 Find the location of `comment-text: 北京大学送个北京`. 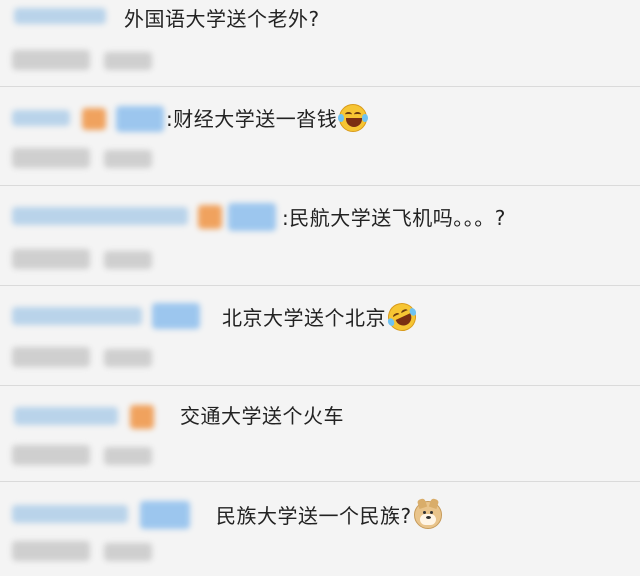

comment-text: 北京大学送个北京 is located at coordinates (321, 317).